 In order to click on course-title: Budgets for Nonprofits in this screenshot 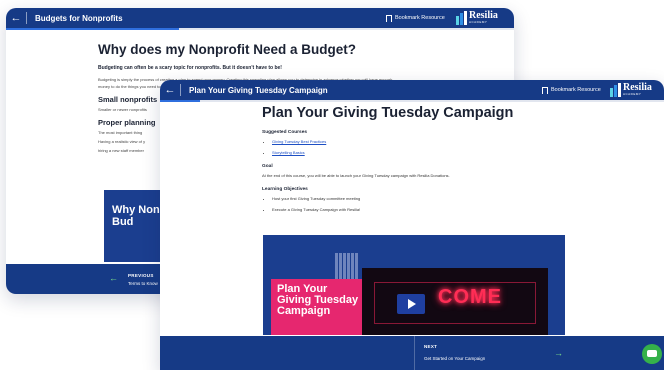, I will do `click(79, 18)`.